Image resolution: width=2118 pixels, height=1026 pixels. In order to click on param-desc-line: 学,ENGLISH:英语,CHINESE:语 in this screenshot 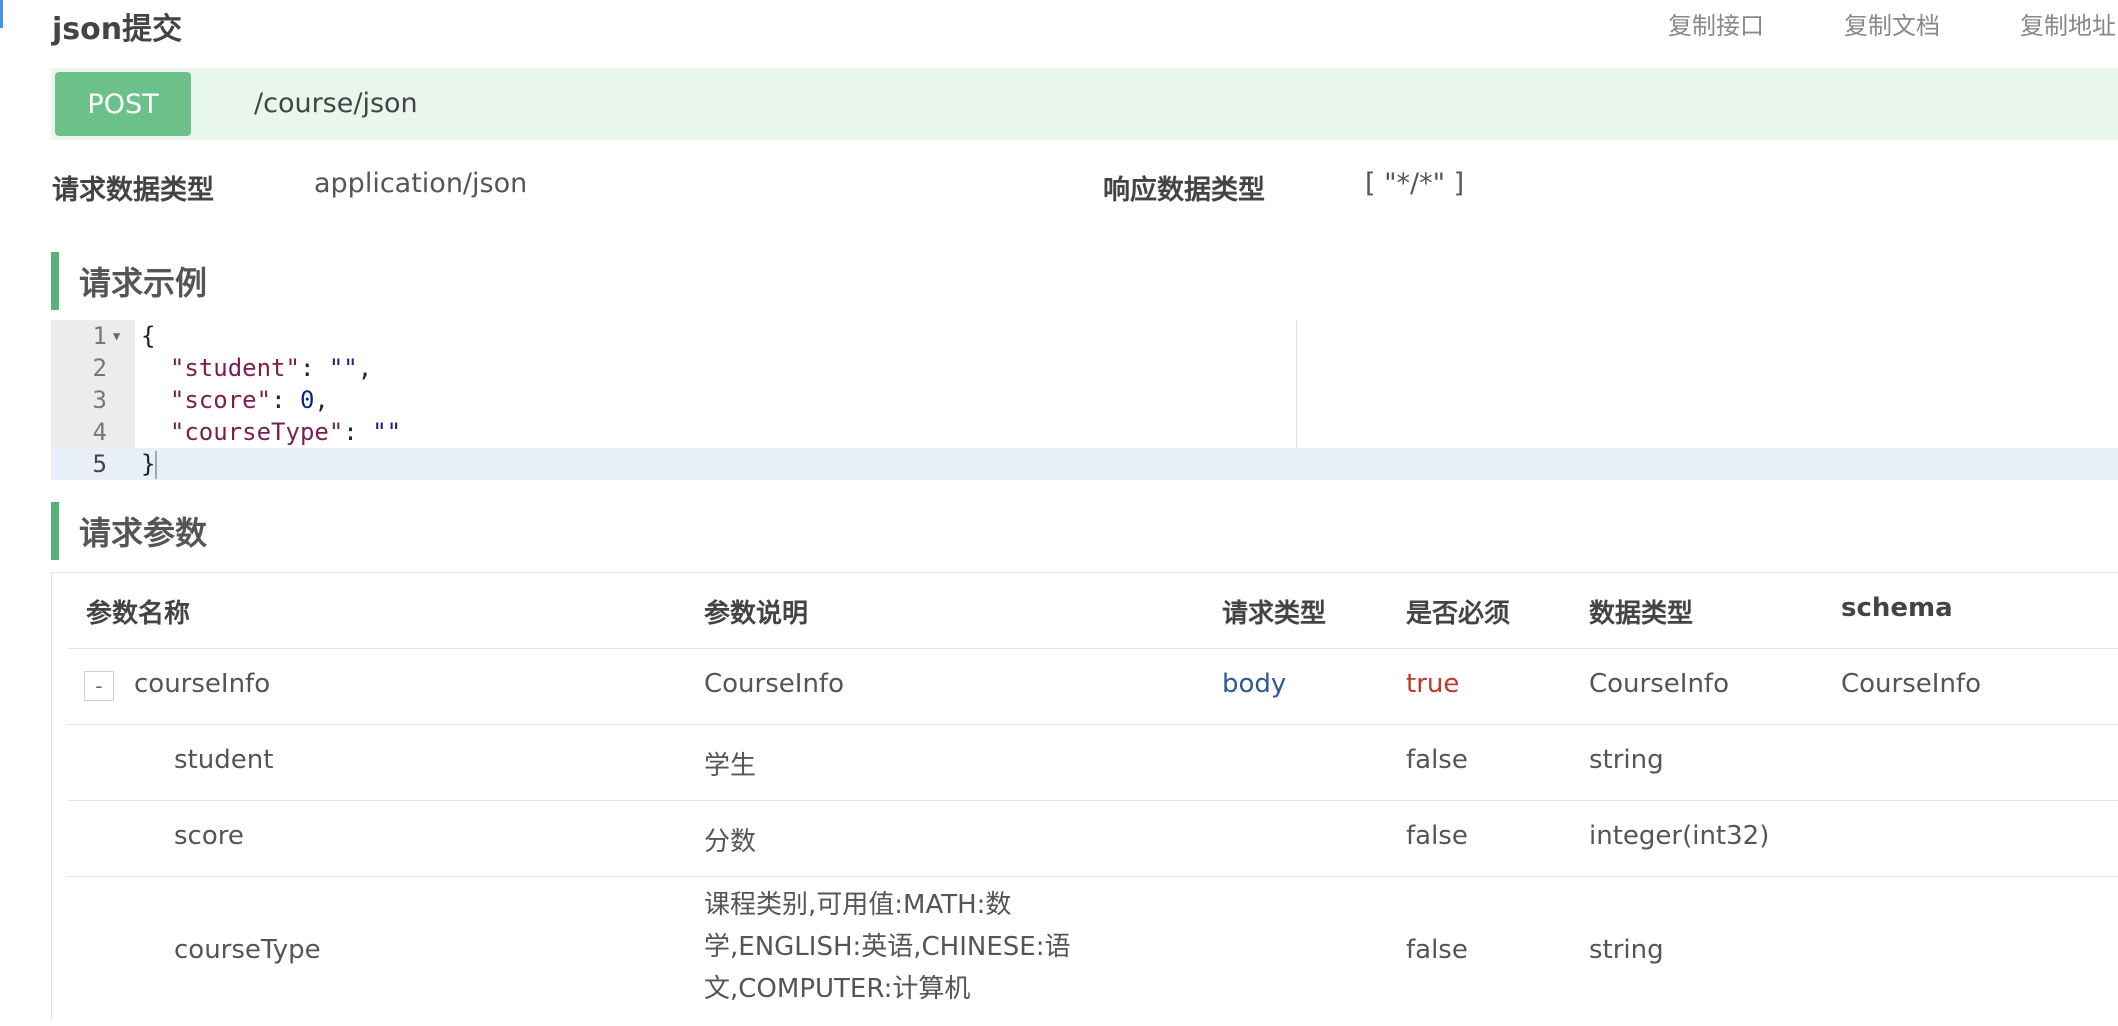, I will do `click(887, 947)`.